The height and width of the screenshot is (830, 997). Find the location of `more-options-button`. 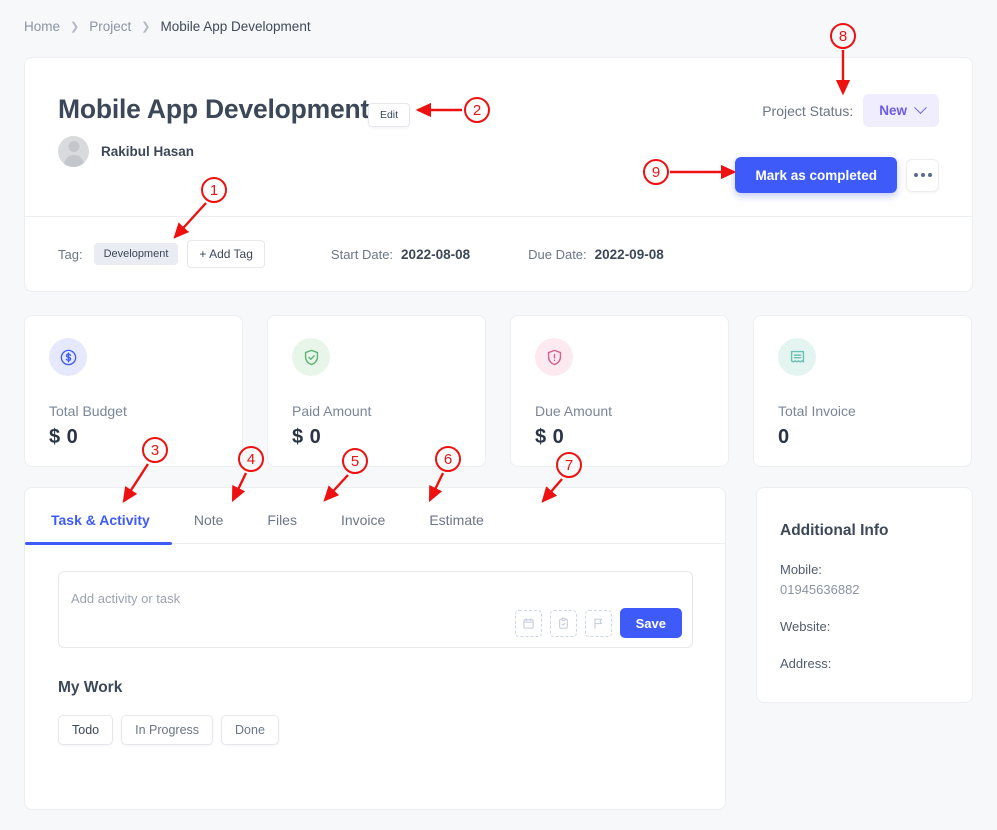

more-options-button is located at coordinates (922, 175).